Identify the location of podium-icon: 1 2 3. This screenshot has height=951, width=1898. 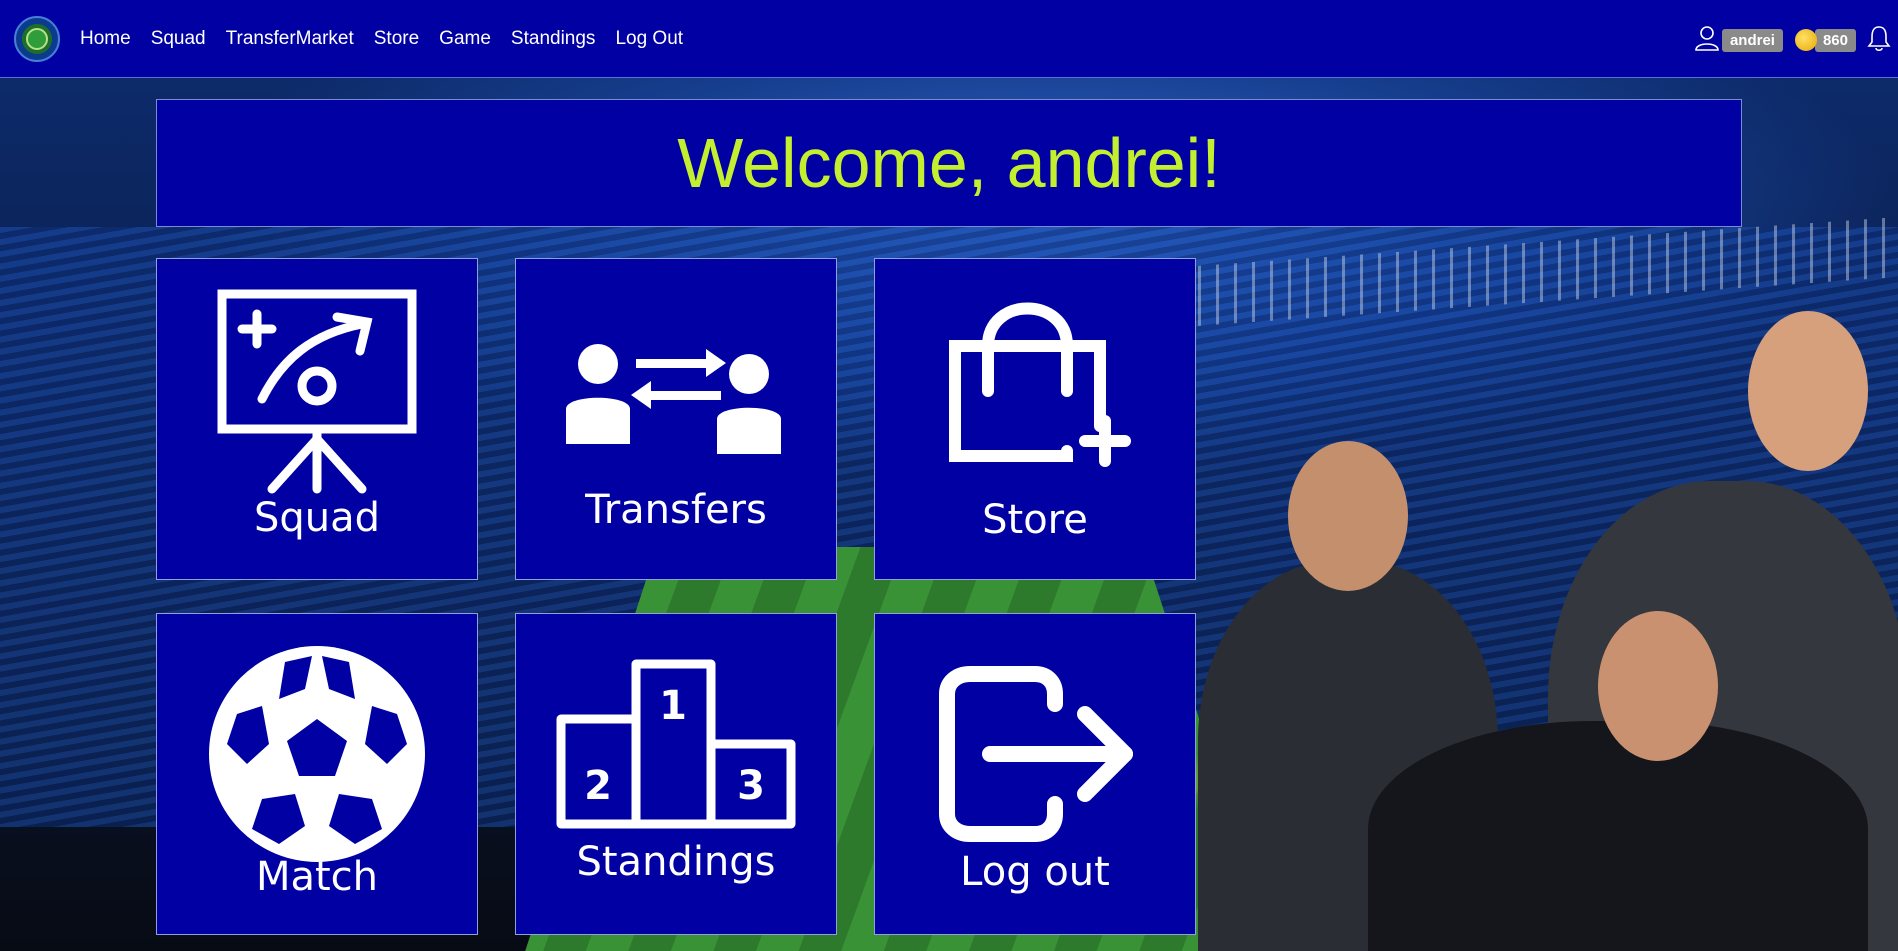
(676, 744).